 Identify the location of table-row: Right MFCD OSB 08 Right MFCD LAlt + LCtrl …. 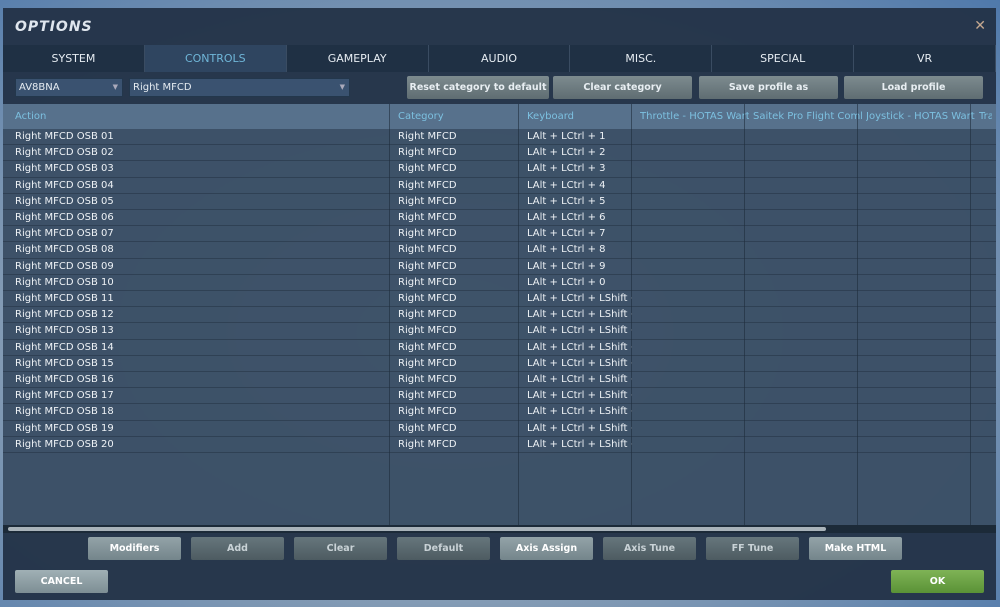
(499, 250).